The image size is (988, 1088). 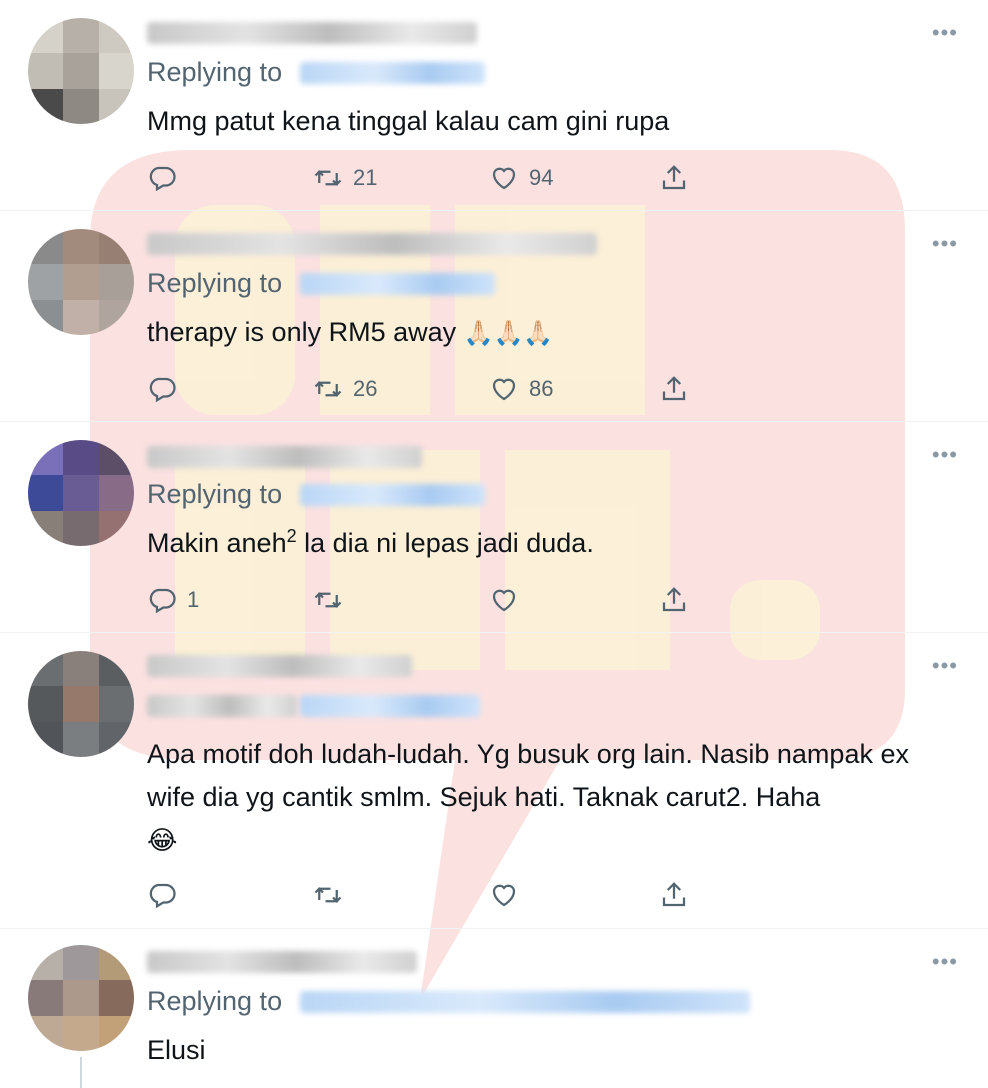 I want to click on retweet-count: 26, so click(x=365, y=388).